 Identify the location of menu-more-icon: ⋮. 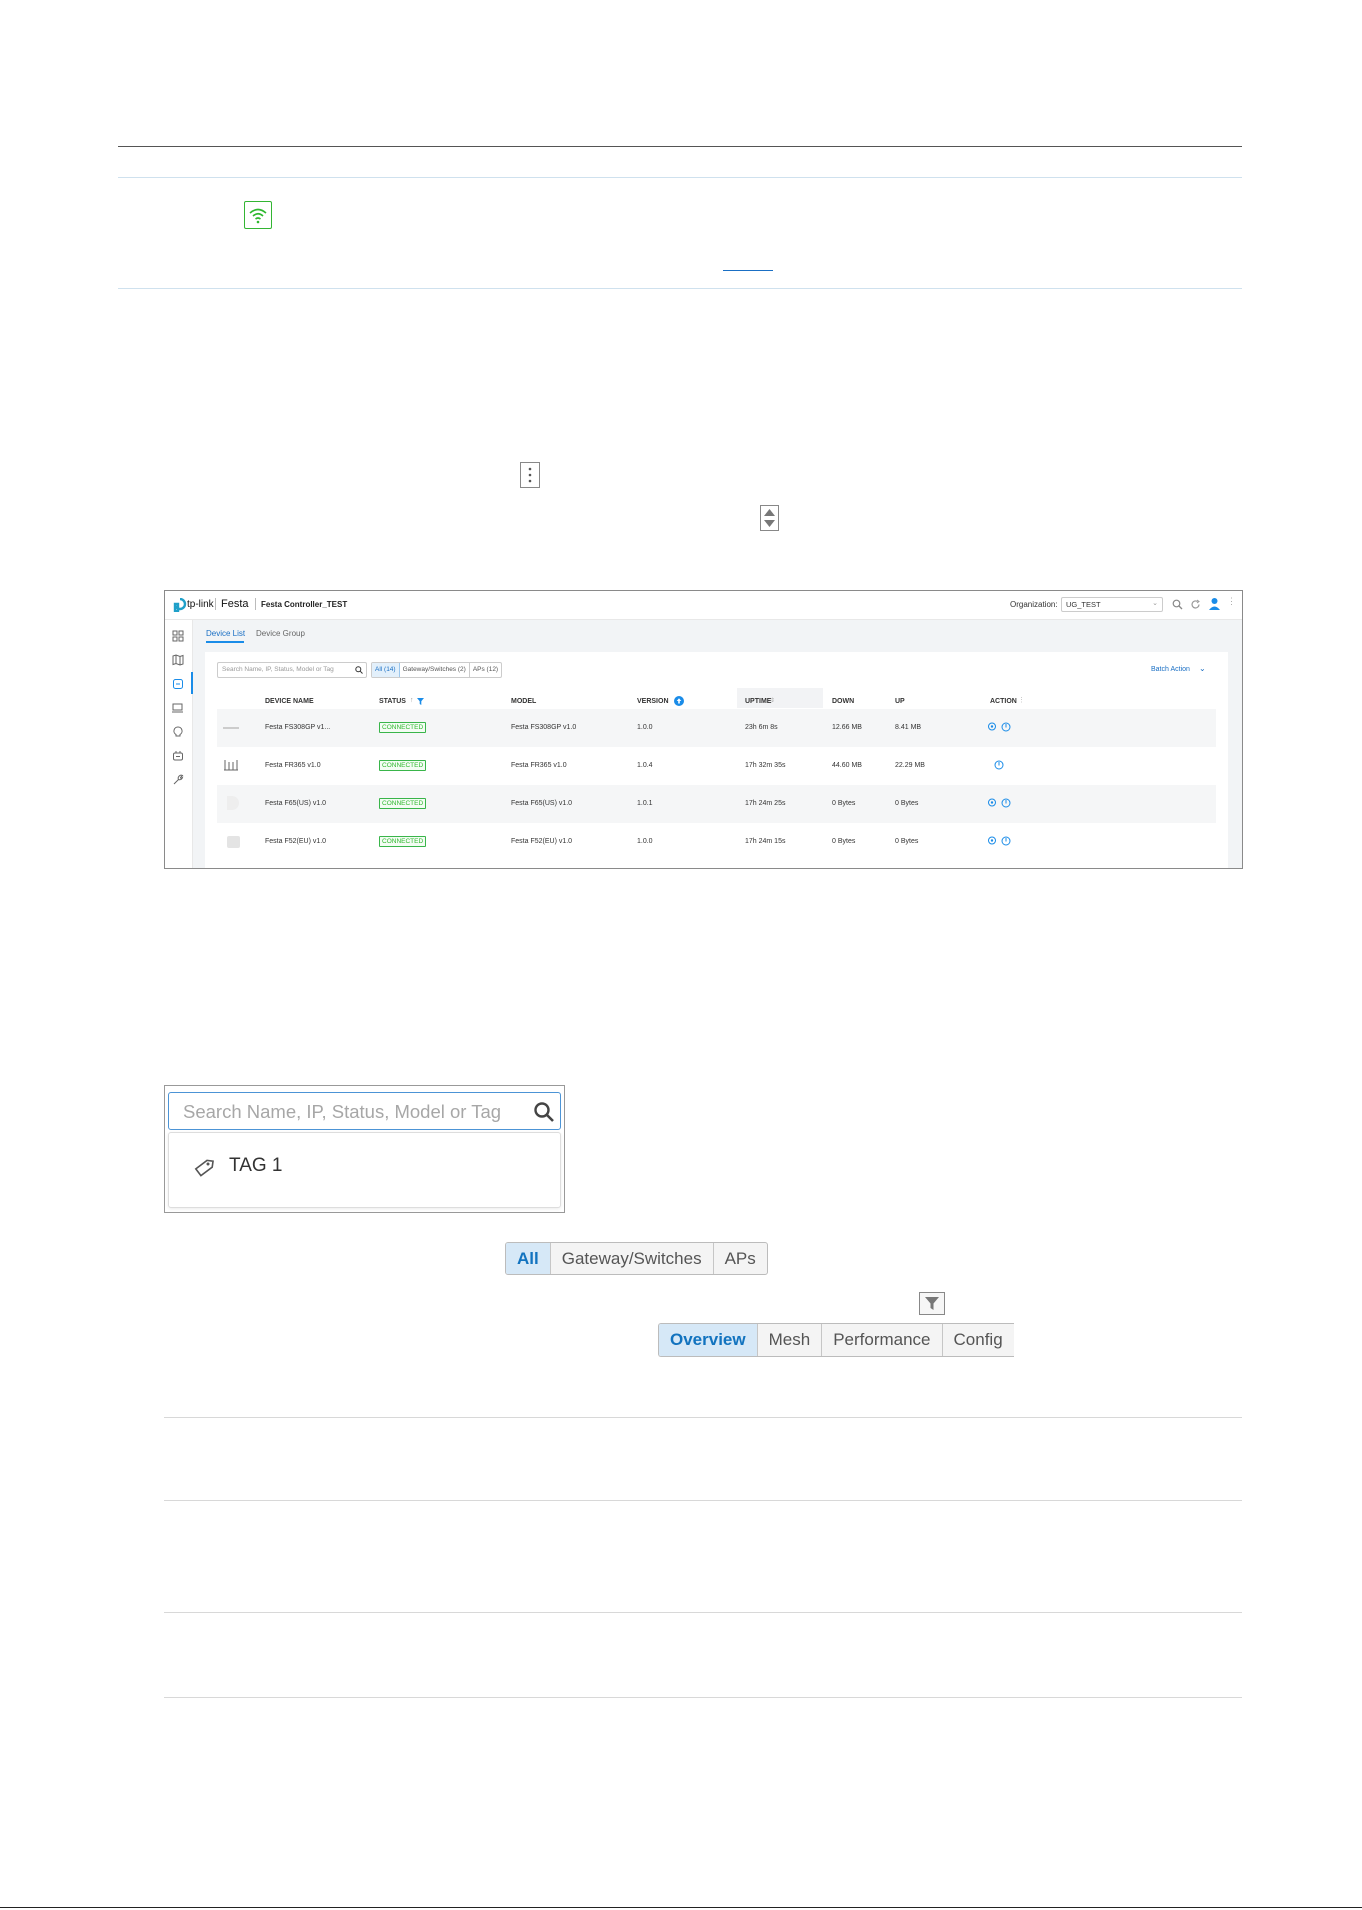
(1231, 601).